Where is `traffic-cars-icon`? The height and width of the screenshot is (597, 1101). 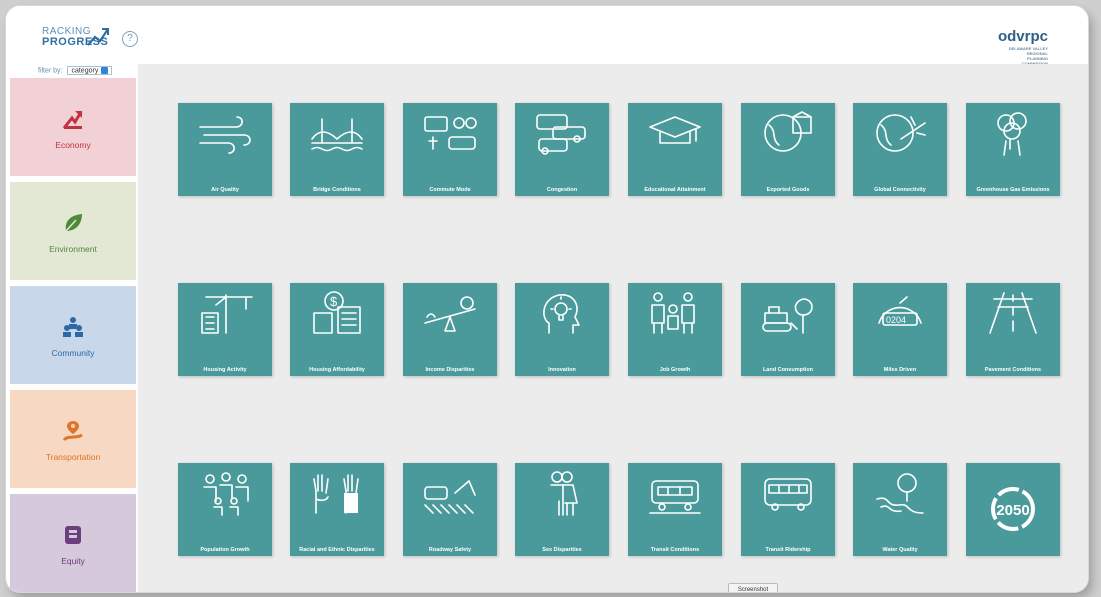 traffic-cars-icon is located at coordinates (561, 134).